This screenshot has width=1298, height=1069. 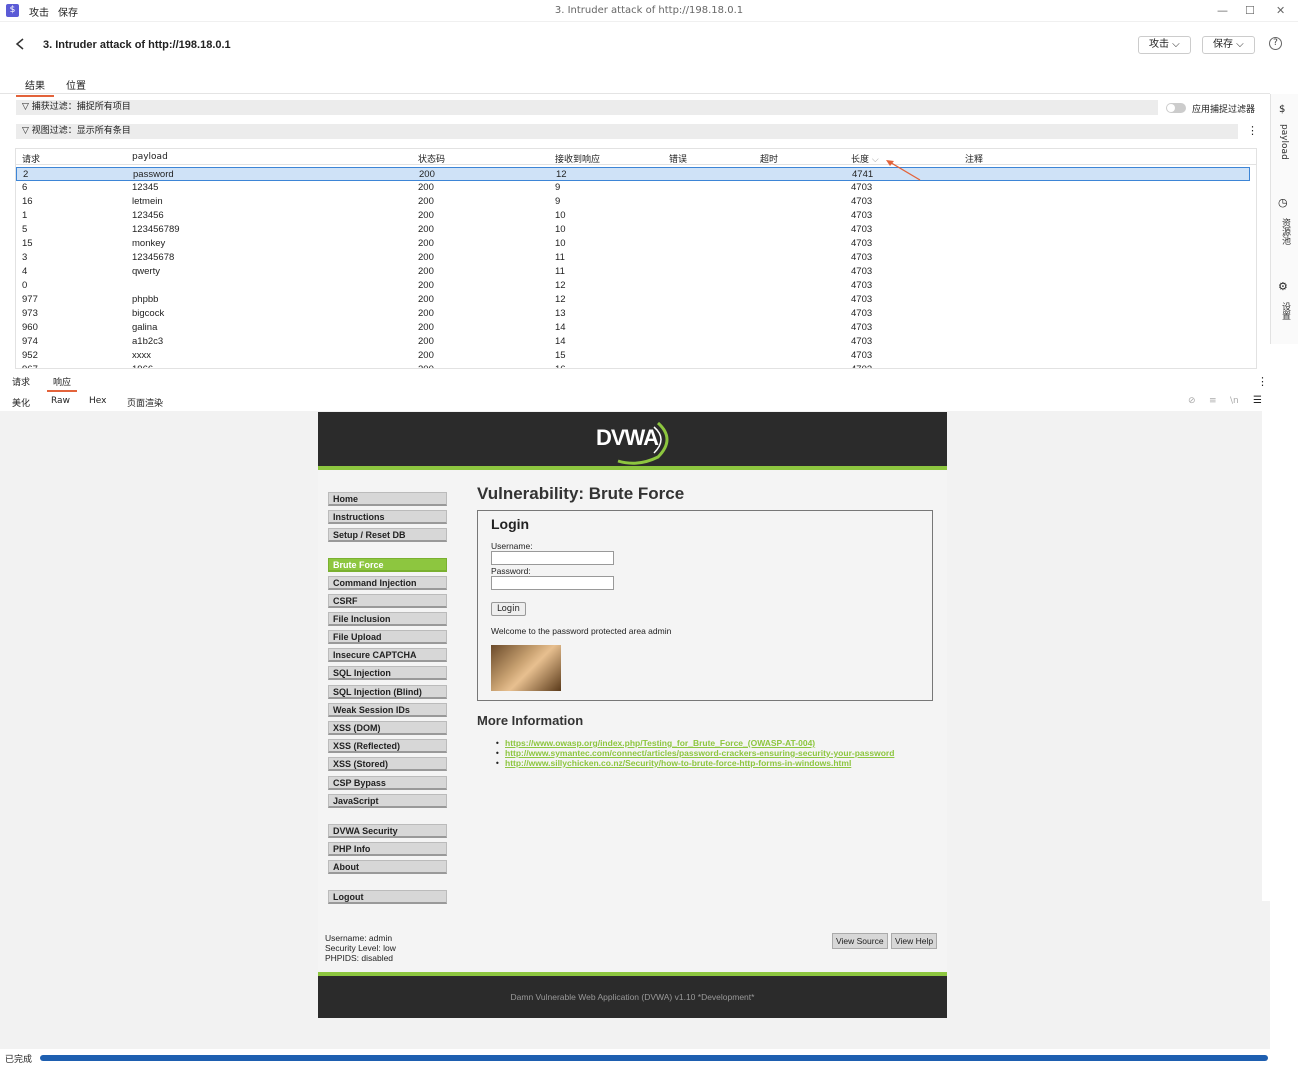 I want to click on col-response-received: 接收到响应, so click(x=577, y=158).